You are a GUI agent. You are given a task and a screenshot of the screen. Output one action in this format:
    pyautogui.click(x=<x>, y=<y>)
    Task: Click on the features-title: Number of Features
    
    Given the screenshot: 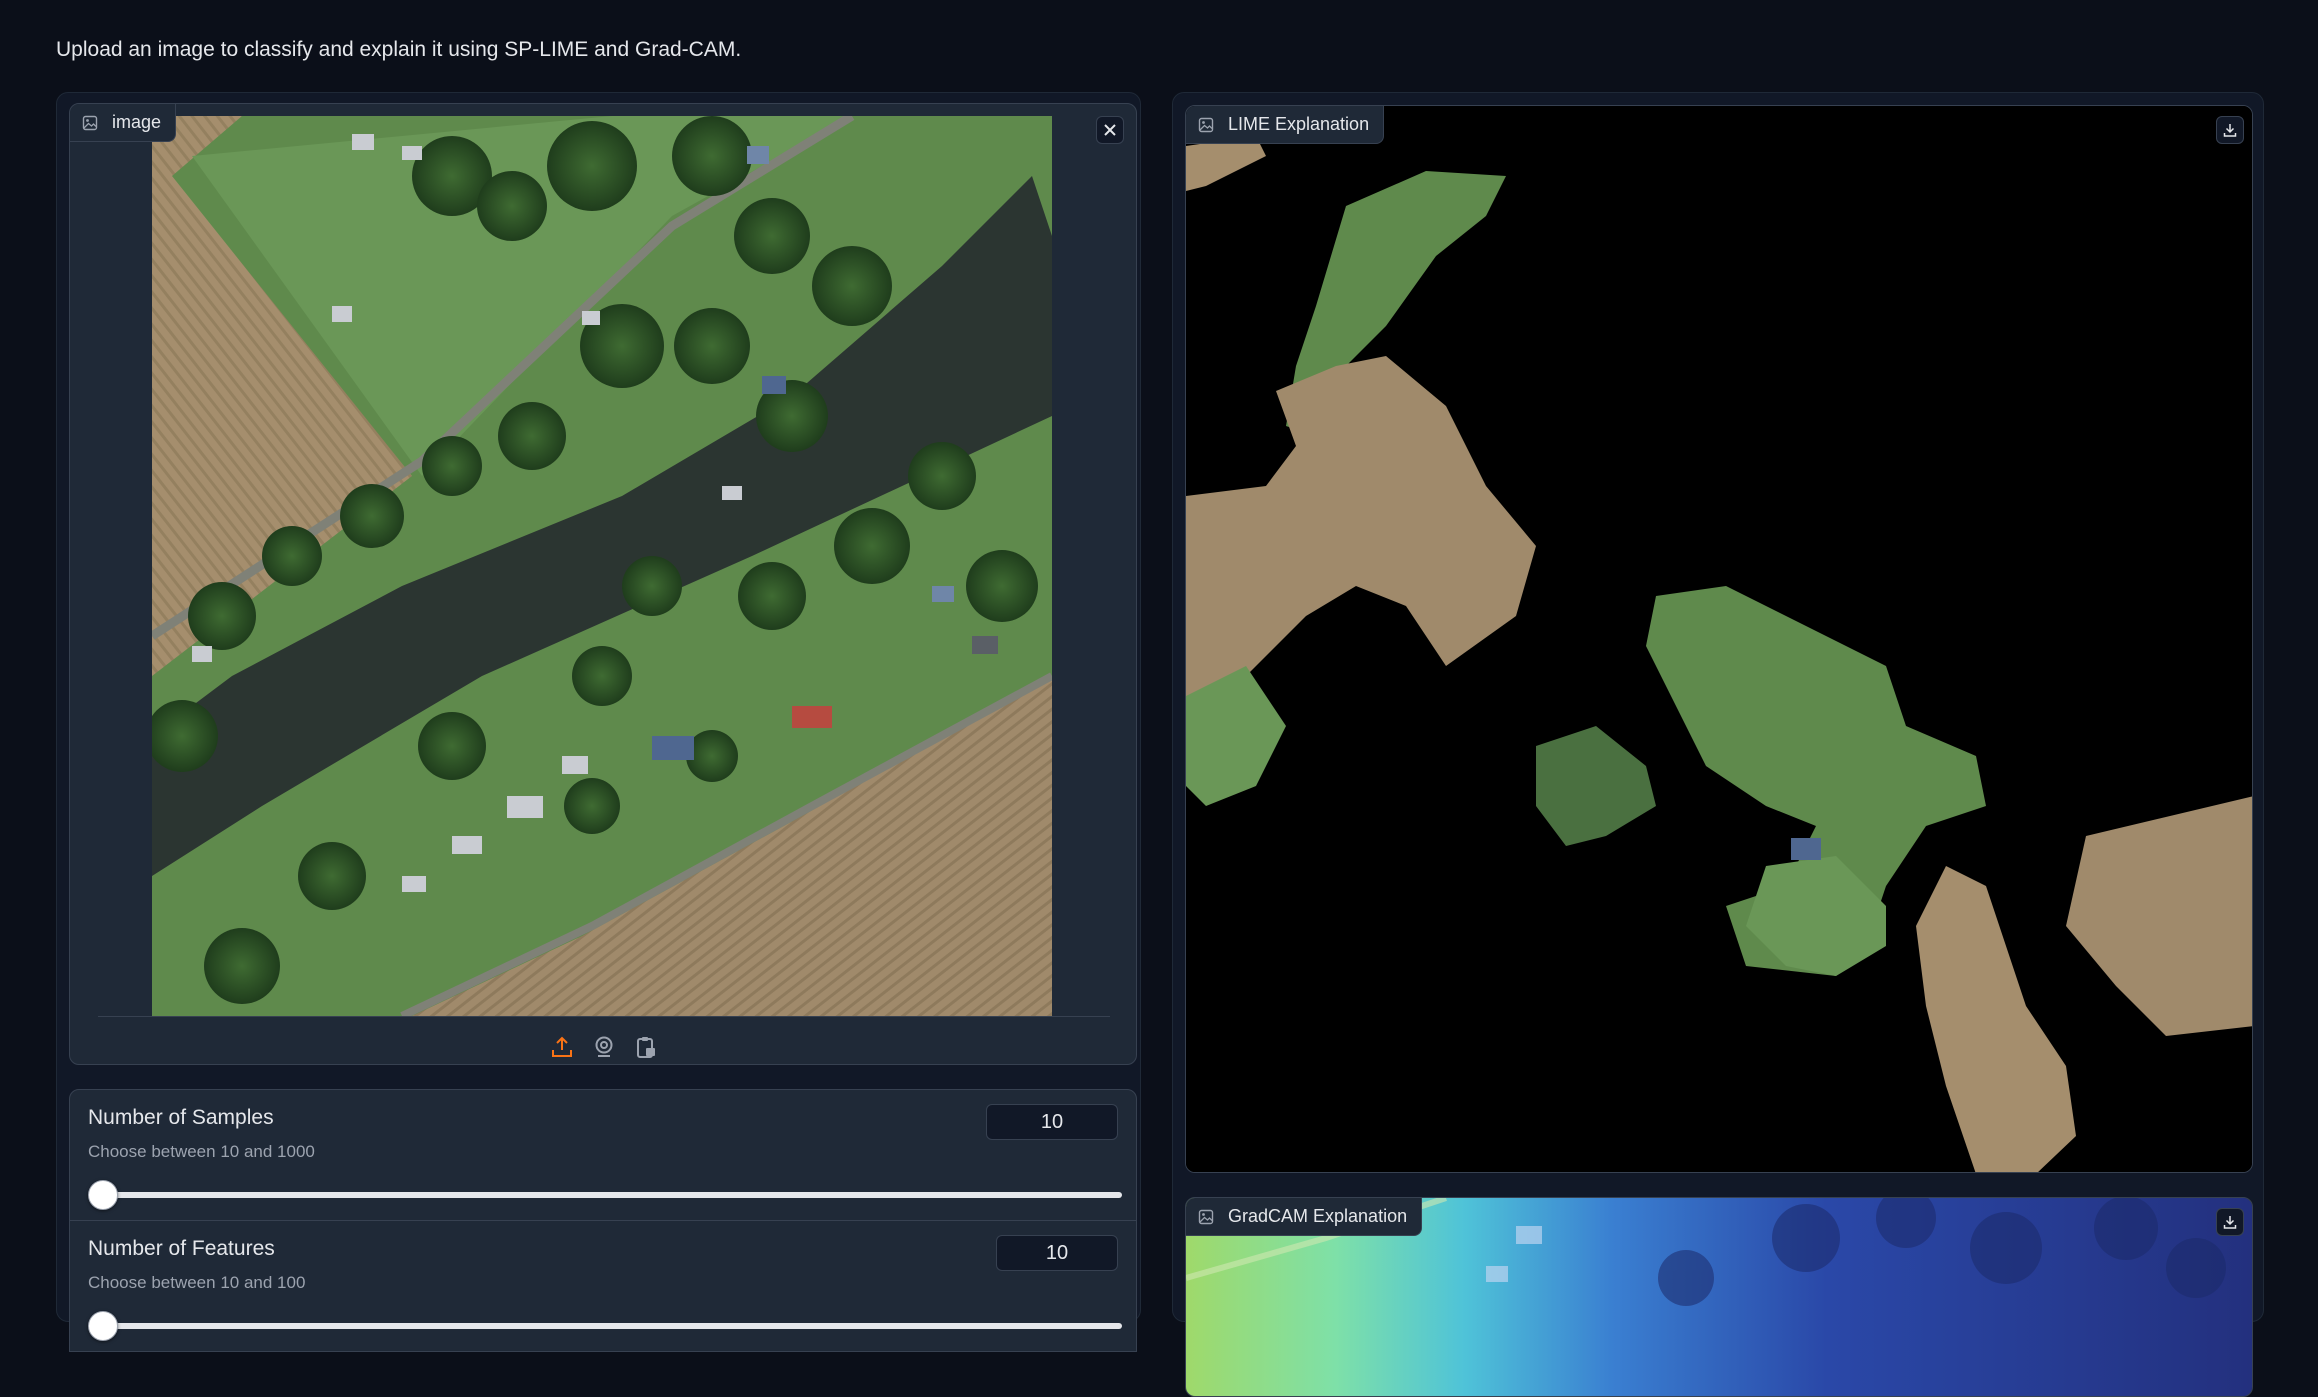 What is the action you would take?
    pyautogui.click(x=181, y=1248)
    